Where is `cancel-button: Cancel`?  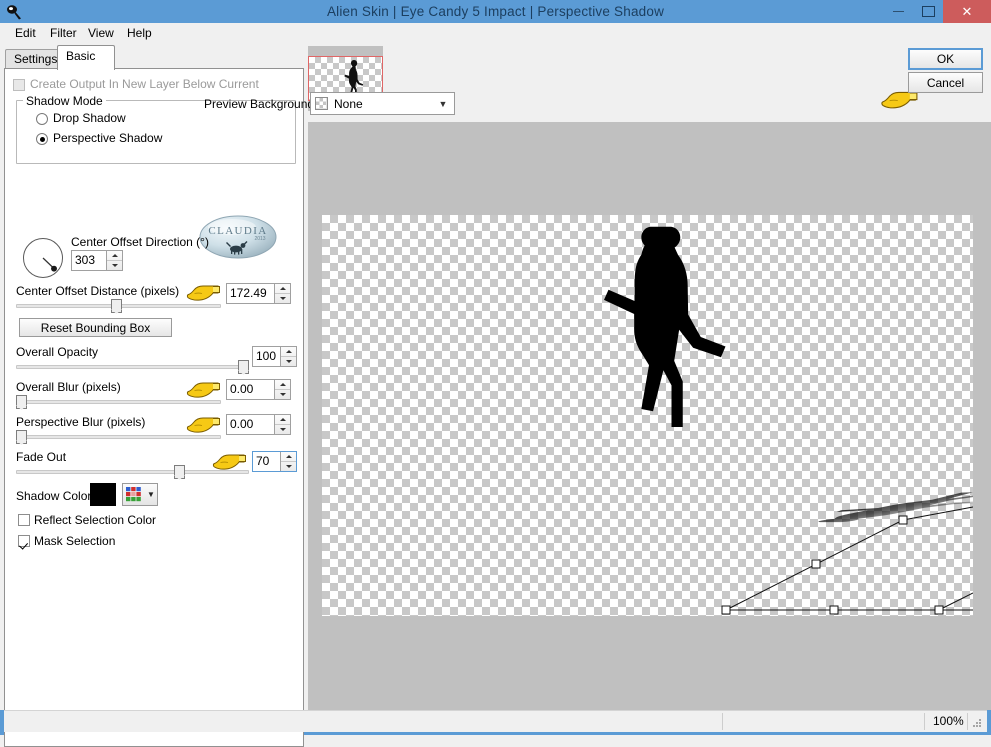
cancel-button: Cancel is located at coordinates (945, 82).